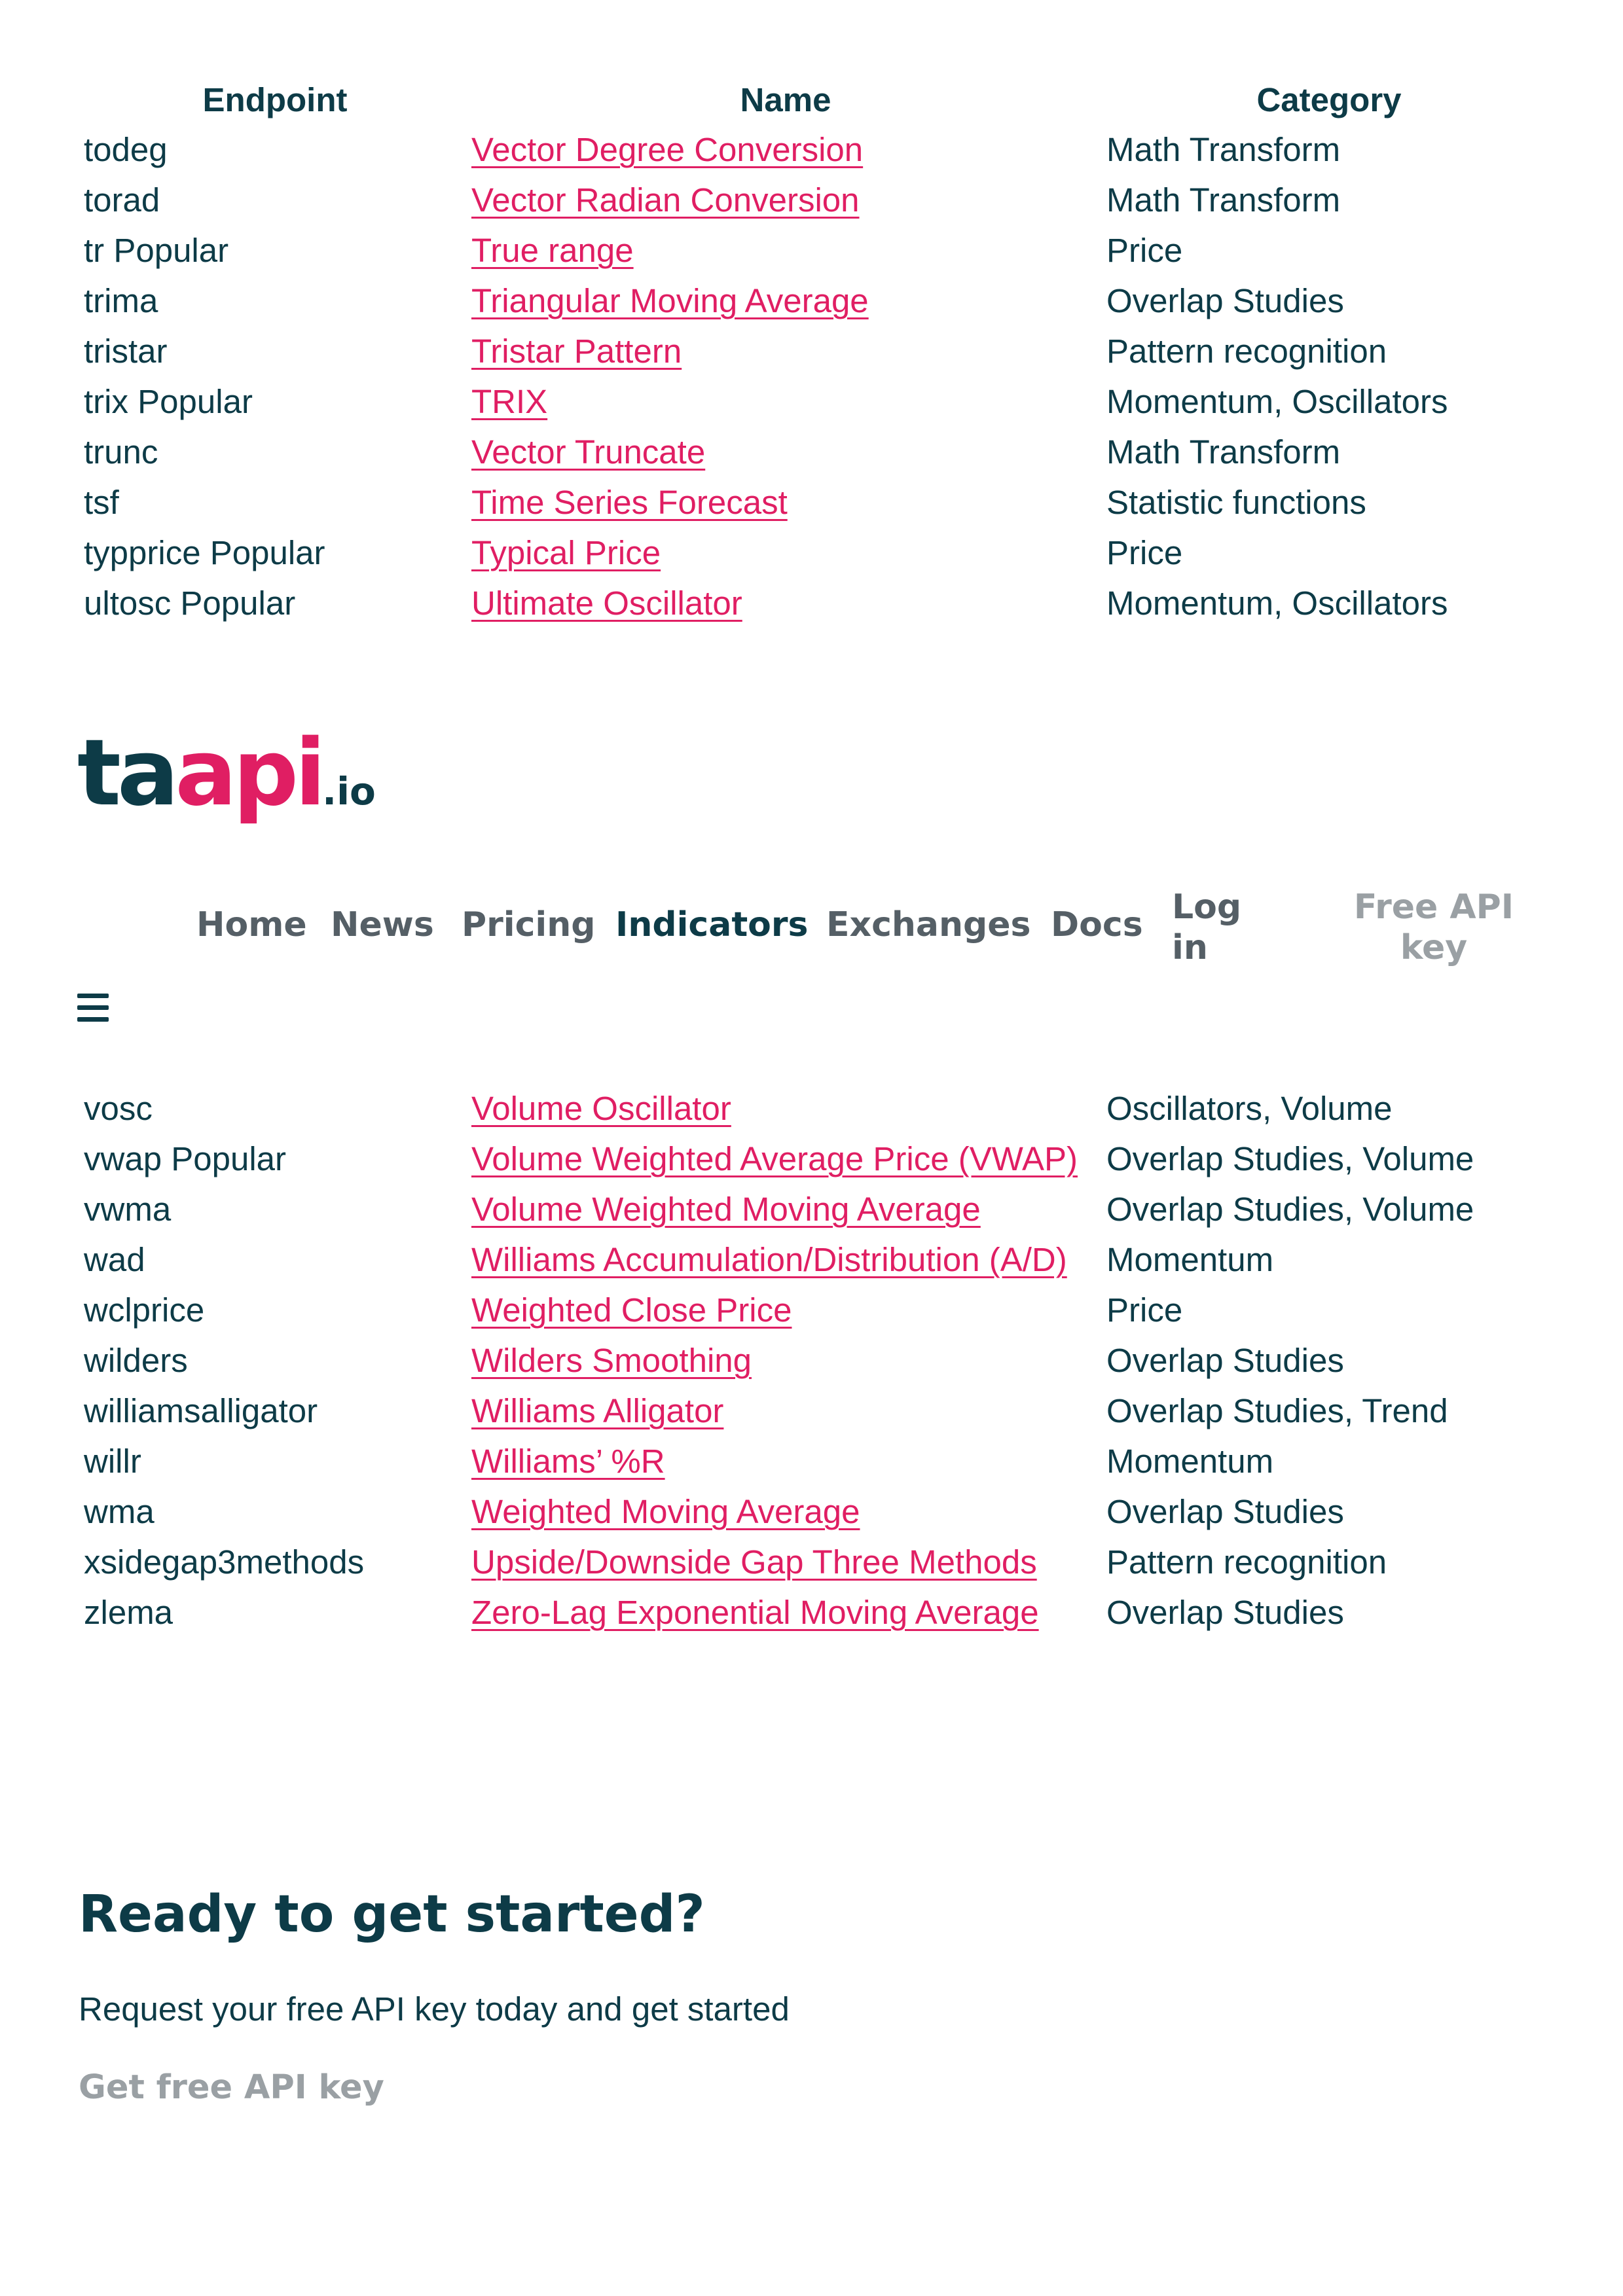 The image size is (1623, 2296). Describe the element at coordinates (1433, 908) in the screenshot. I see `nav-free-api-key-line1: Free API` at that location.